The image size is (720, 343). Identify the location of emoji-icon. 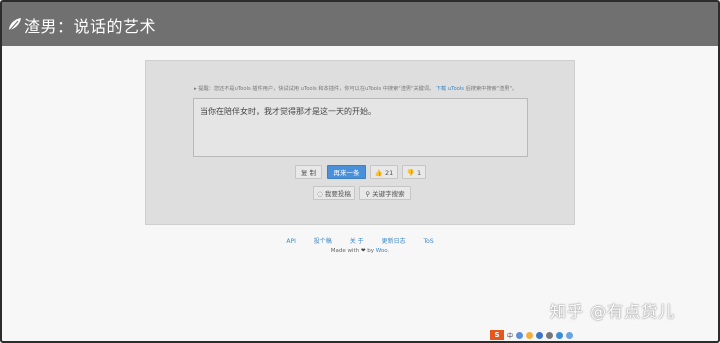
(530, 335).